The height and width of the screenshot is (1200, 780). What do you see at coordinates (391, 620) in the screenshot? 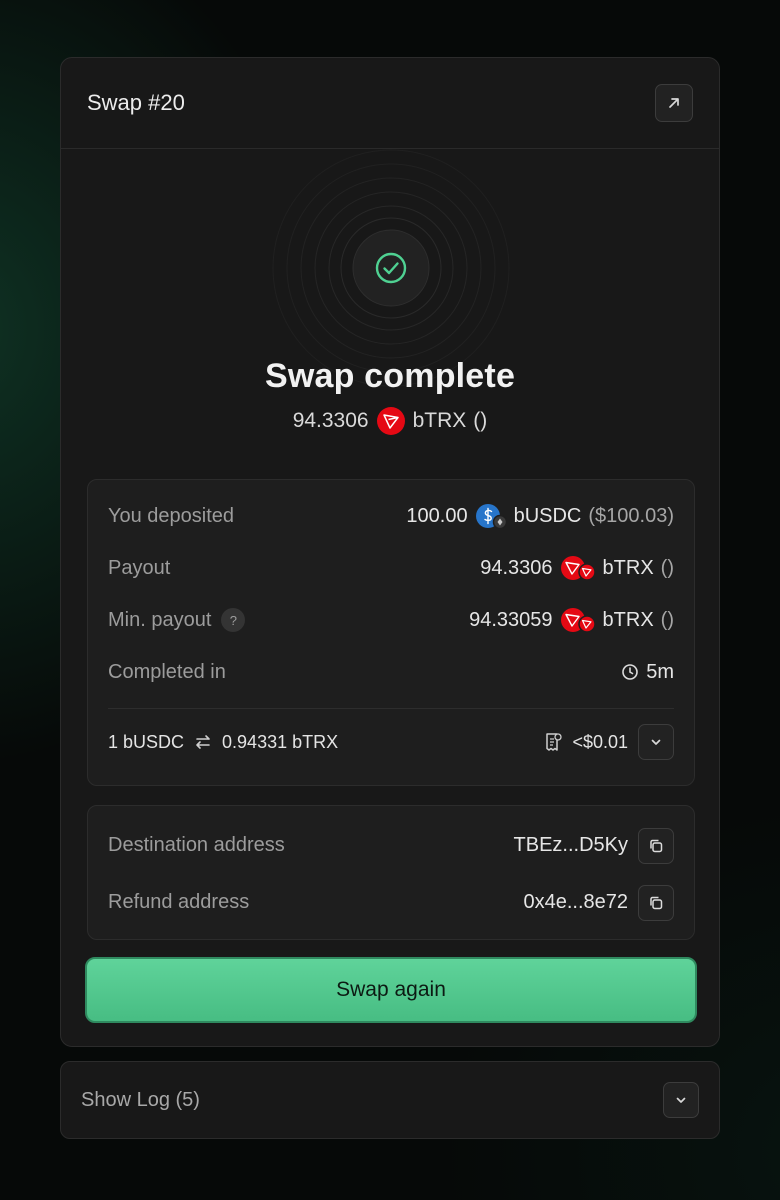
I see `min-payout-row: Min. payout ? 94.33059 bTRX ()` at bounding box center [391, 620].